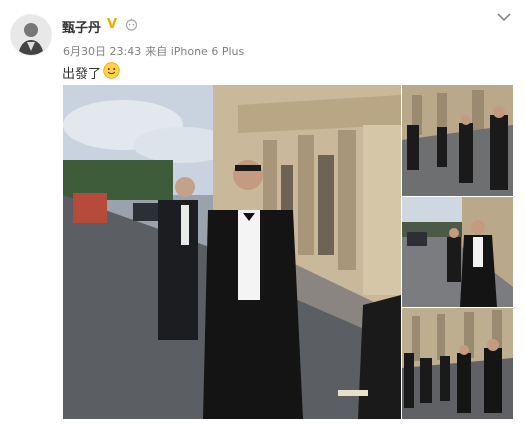  Describe the element at coordinates (102, 51) in the screenshot. I see `post-timestamp: 6月30日 23:43` at that location.